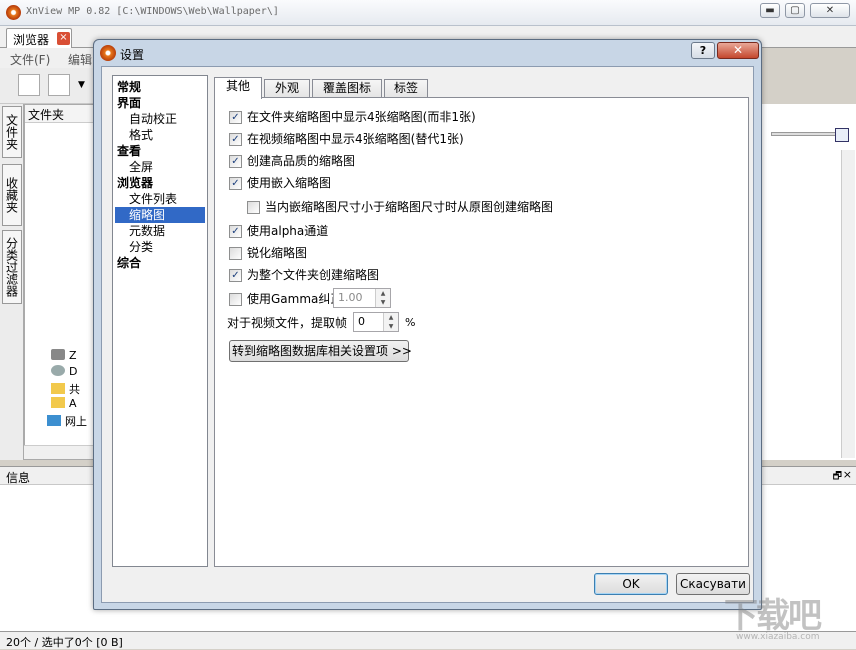  I want to click on app-close-button: ✕, so click(830, 10).